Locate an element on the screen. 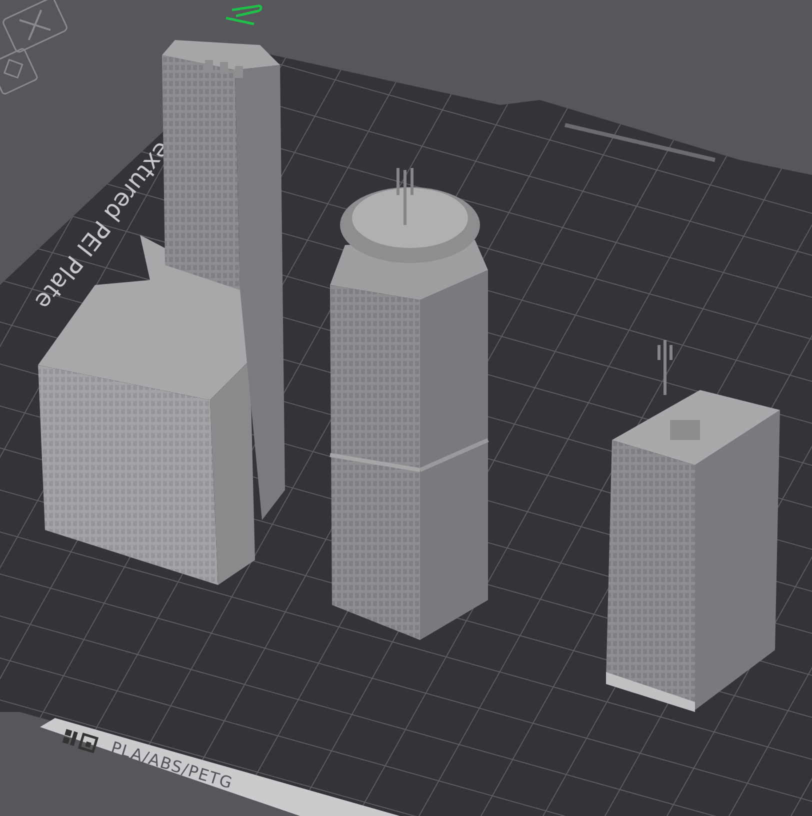  diamond-icon is located at coordinates (19, 71).